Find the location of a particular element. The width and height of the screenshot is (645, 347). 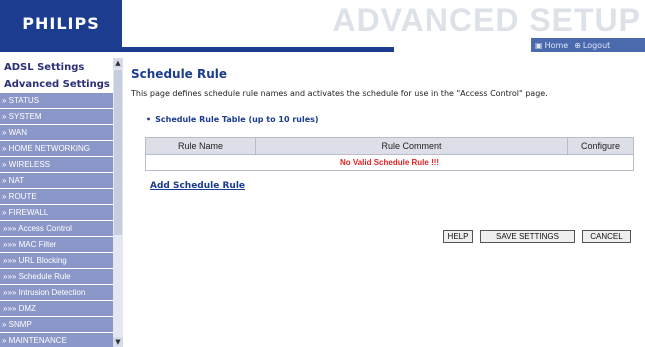

cancel-button: CANCEL is located at coordinates (606, 236).